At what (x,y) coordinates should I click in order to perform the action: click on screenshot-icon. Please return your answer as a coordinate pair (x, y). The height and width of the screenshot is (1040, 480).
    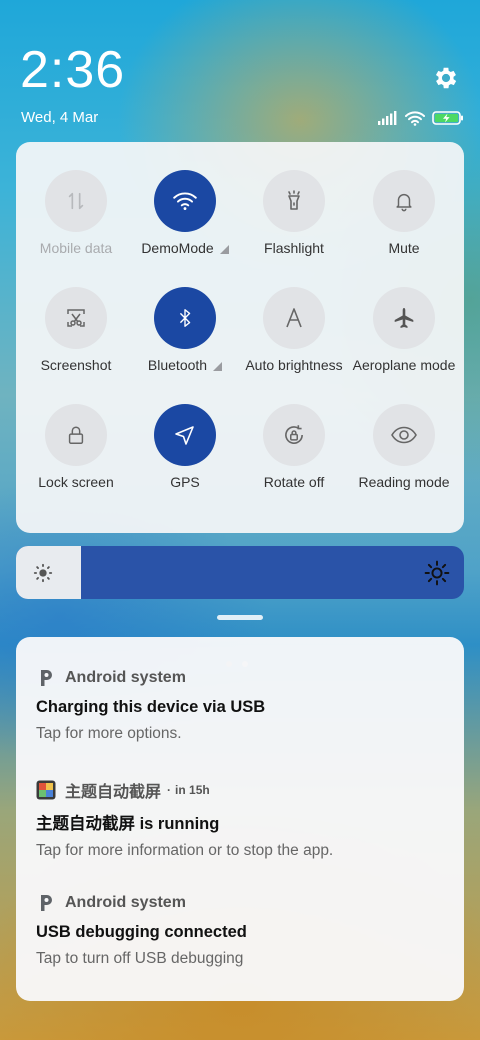
    Looking at the image, I should click on (76, 318).